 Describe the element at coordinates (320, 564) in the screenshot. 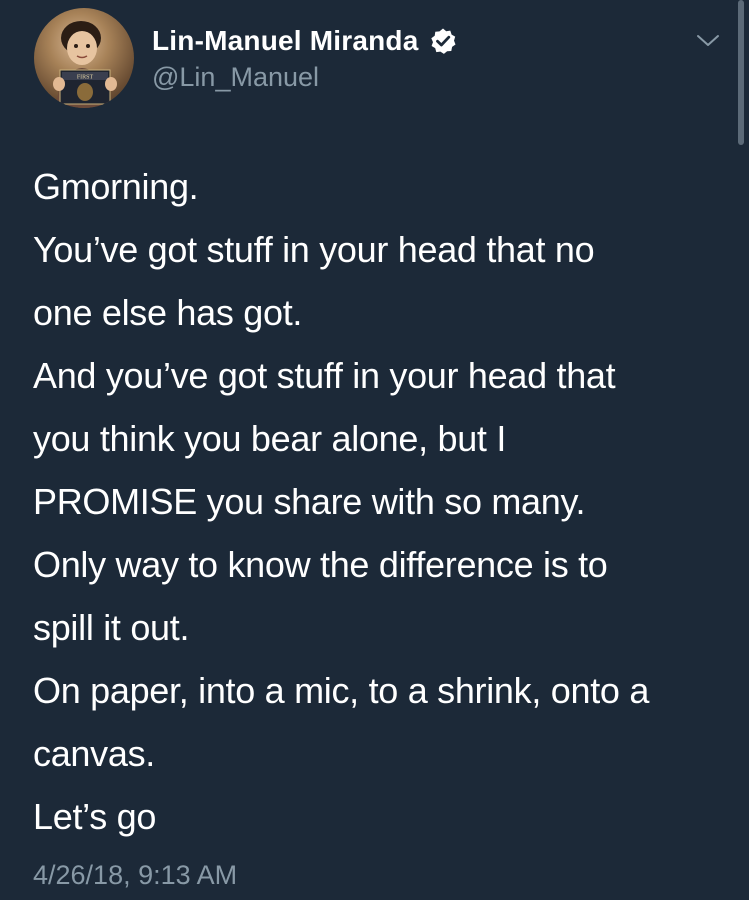

I see `tweet-text-line: Only way to know the difference is to` at that location.